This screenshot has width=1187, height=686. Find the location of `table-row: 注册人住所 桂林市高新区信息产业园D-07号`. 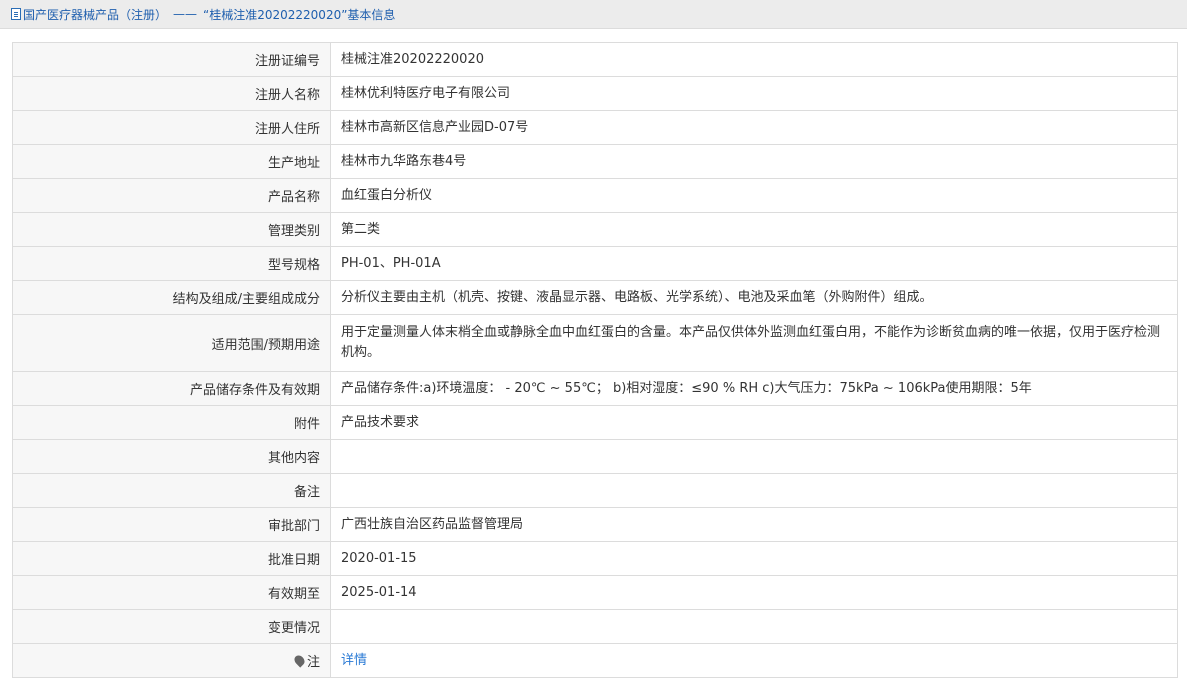

table-row: 注册人住所 桂林市高新区信息产业园D-07号 is located at coordinates (595, 127).